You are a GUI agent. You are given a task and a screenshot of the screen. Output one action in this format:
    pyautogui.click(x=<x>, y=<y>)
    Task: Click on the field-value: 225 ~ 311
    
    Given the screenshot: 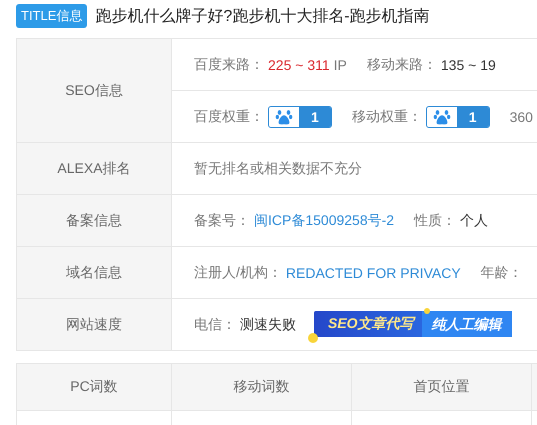 What is the action you would take?
    pyautogui.click(x=299, y=64)
    